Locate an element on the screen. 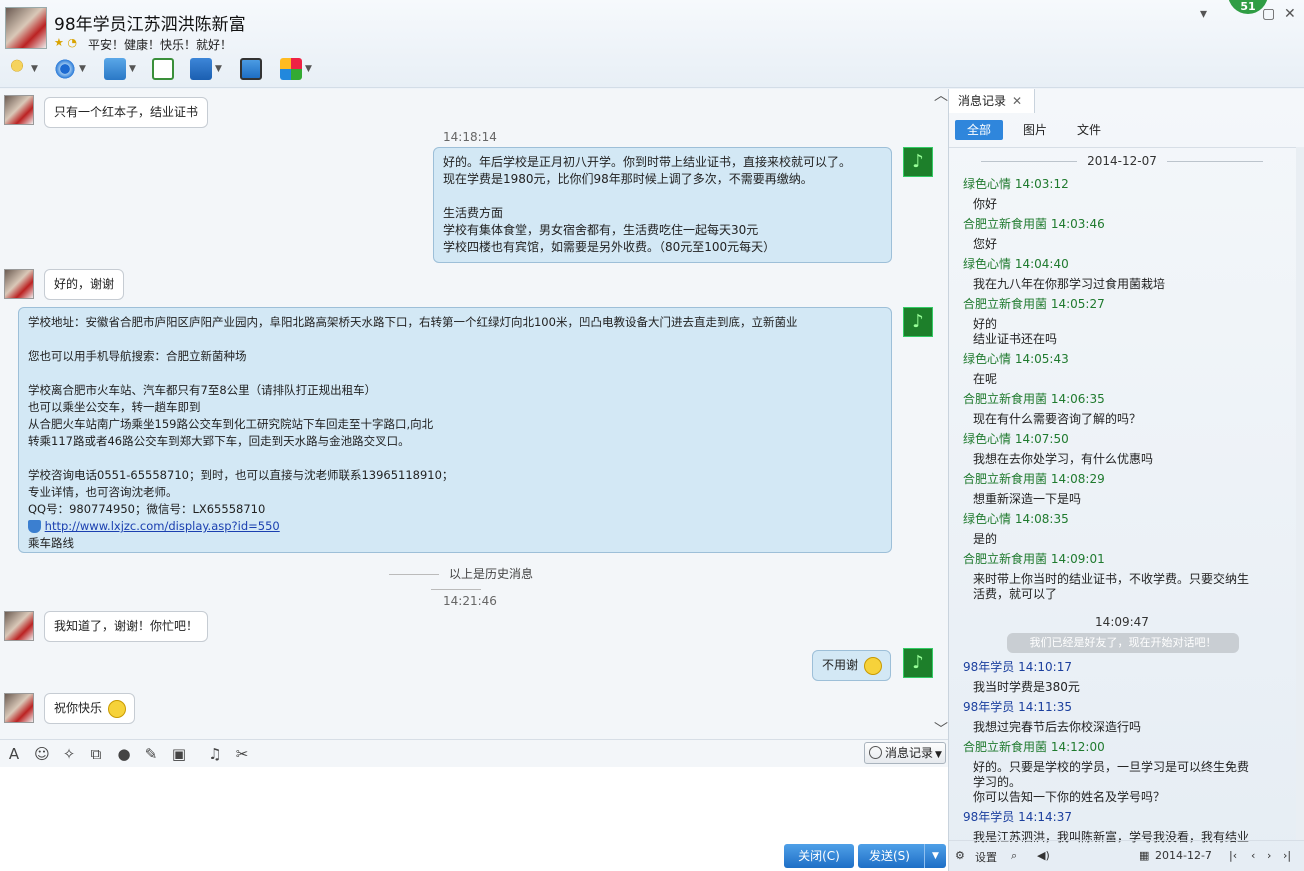 The image size is (1304, 871). new-chat-button is located at coordinates (163, 69).